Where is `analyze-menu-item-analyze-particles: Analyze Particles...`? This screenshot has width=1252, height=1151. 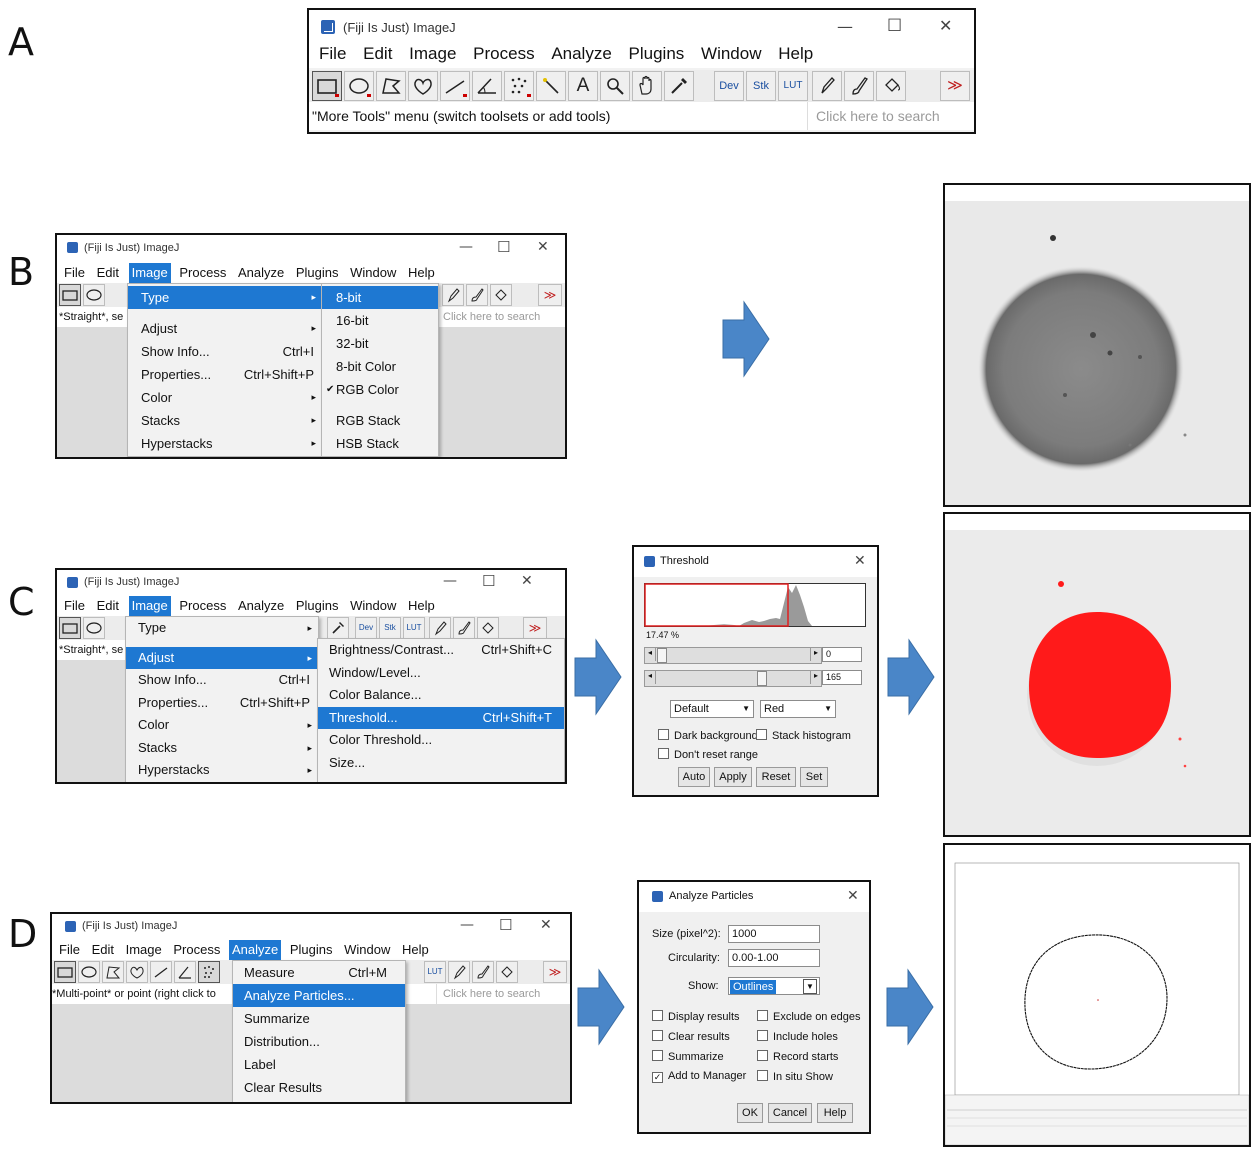 analyze-menu-item-analyze-particles: Analyze Particles... is located at coordinates (319, 995).